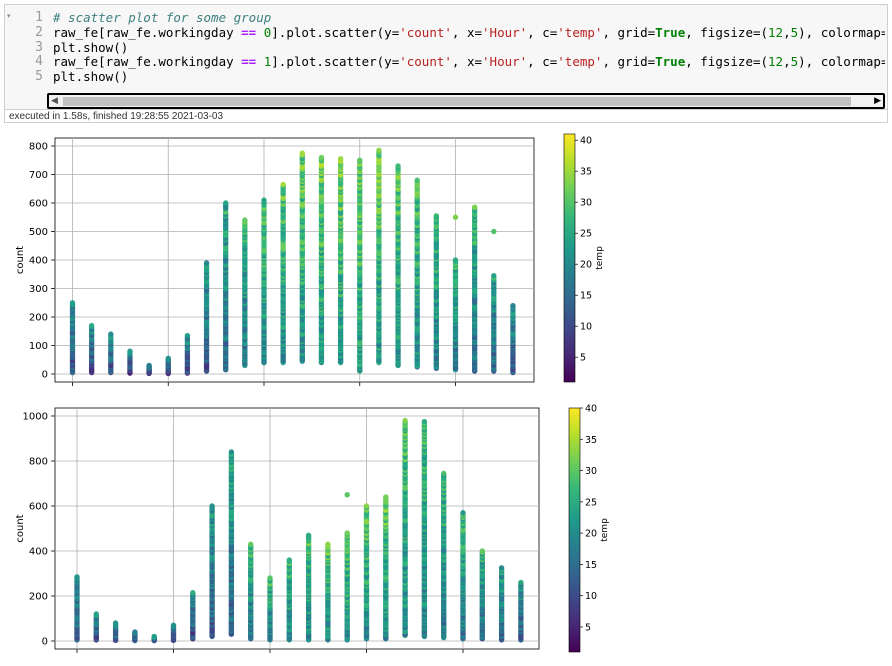  What do you see at coordinates (727, 32) in the screenshot?
I see `code-token: , figsize=(` at bounding box center [727, 32].